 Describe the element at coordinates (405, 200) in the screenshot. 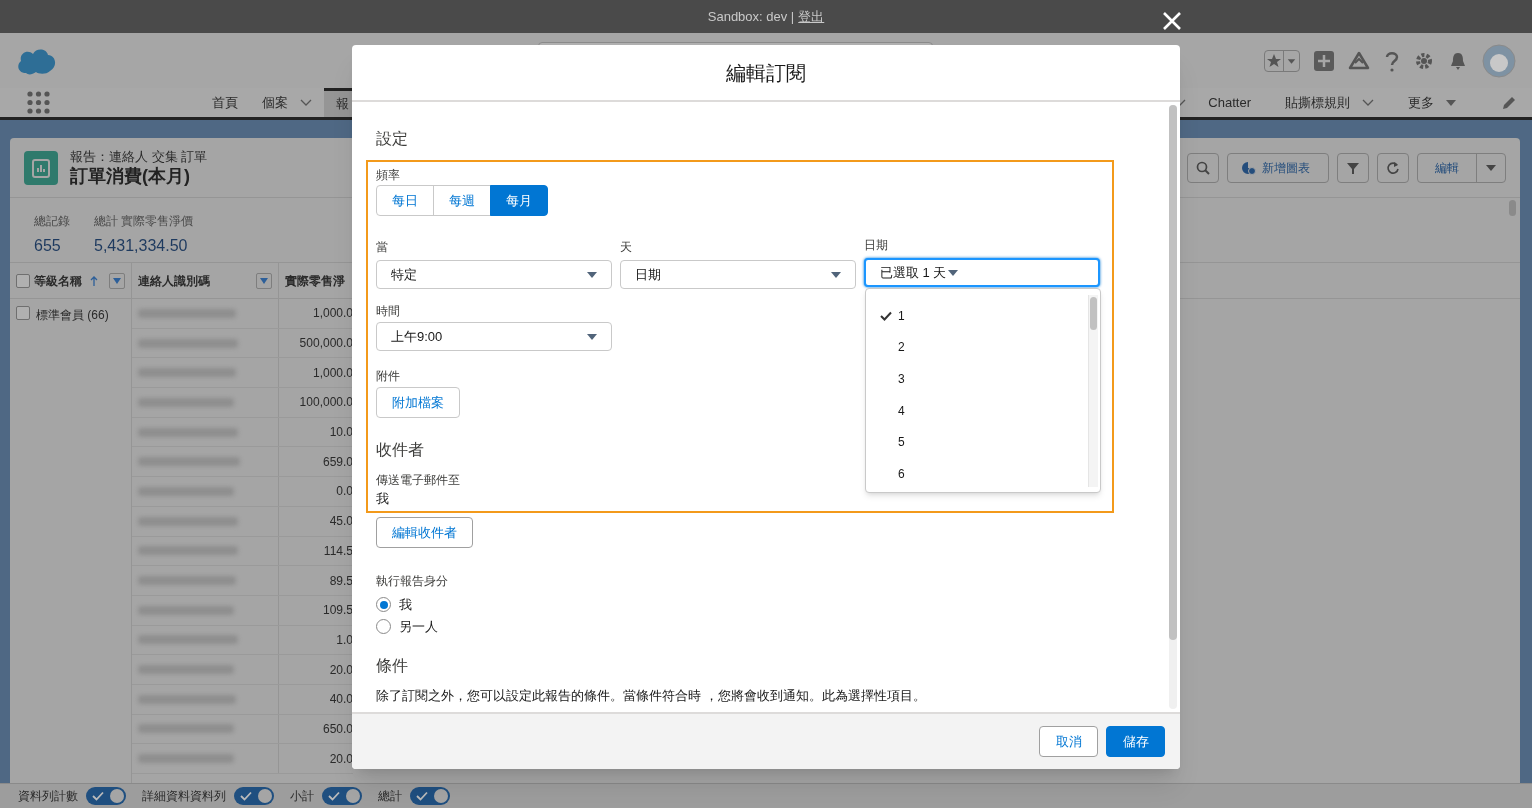

I see `frequency-option: 每日` at that location.